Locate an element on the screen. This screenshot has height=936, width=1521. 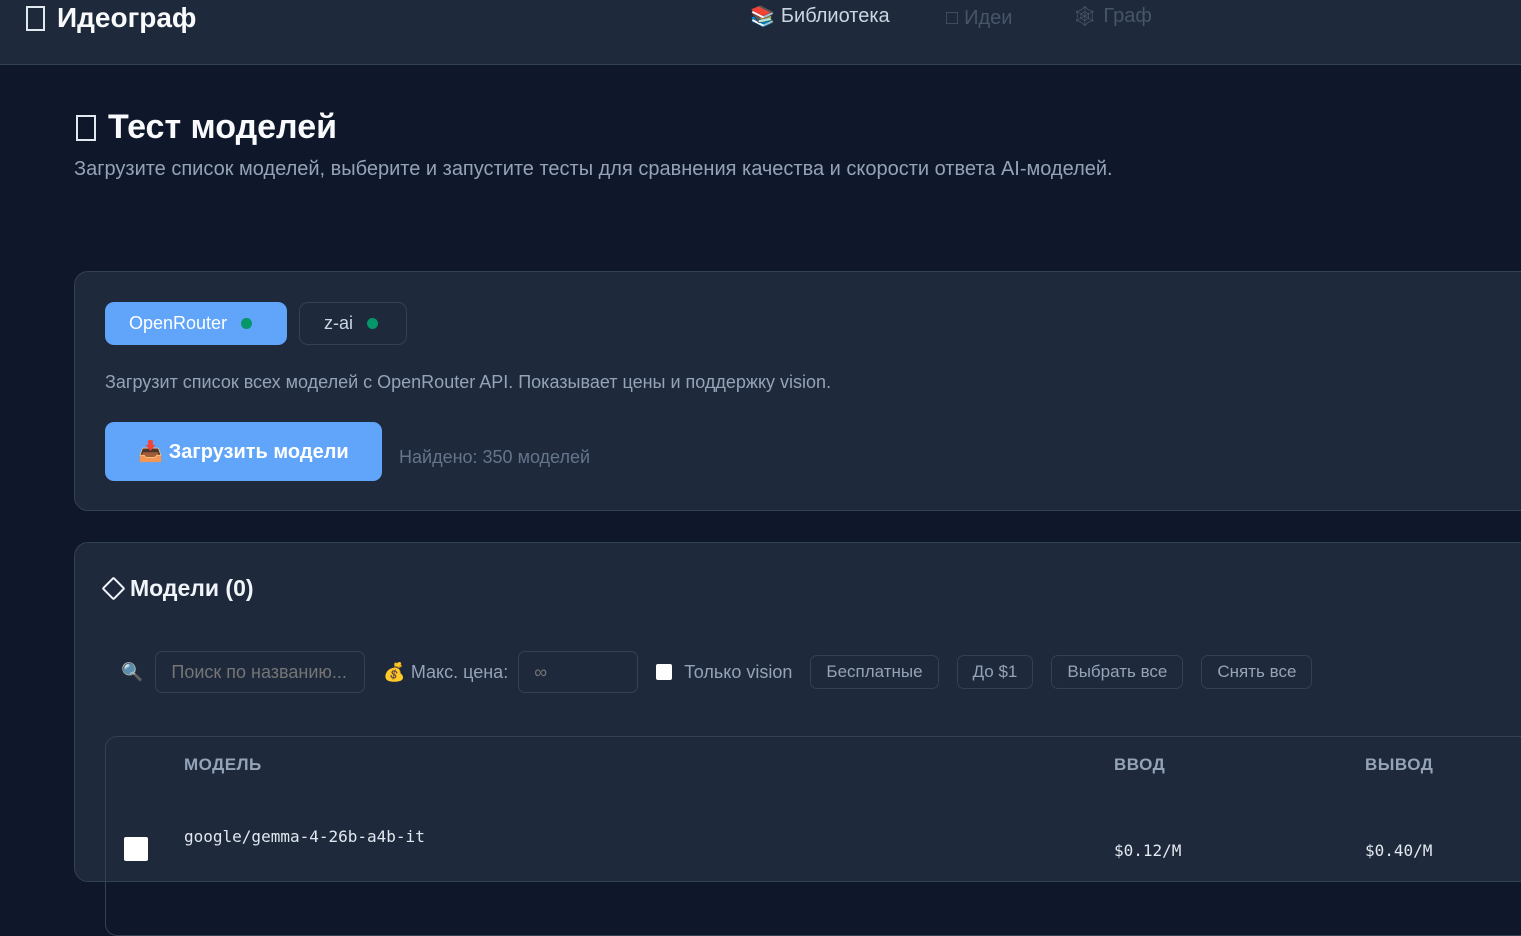
books-icon: 📚 is located at coordinates (762, 17).